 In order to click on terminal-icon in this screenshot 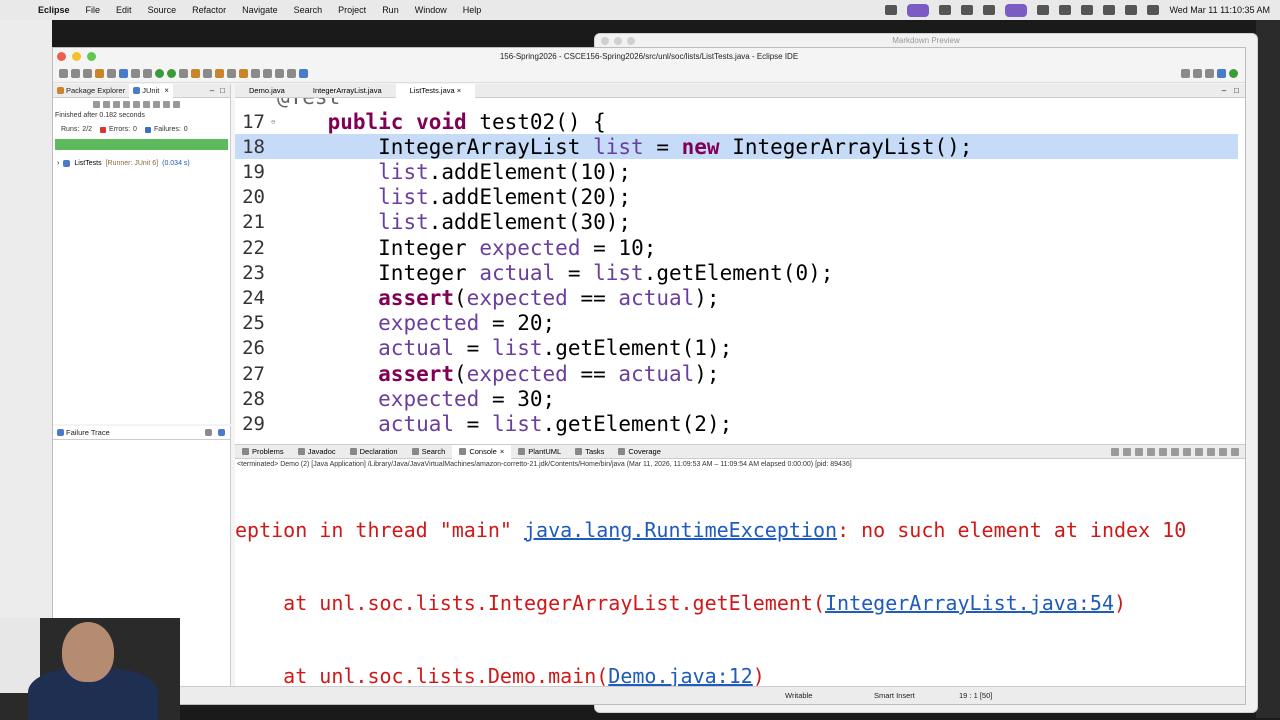, I will do `click(123, 73)`.